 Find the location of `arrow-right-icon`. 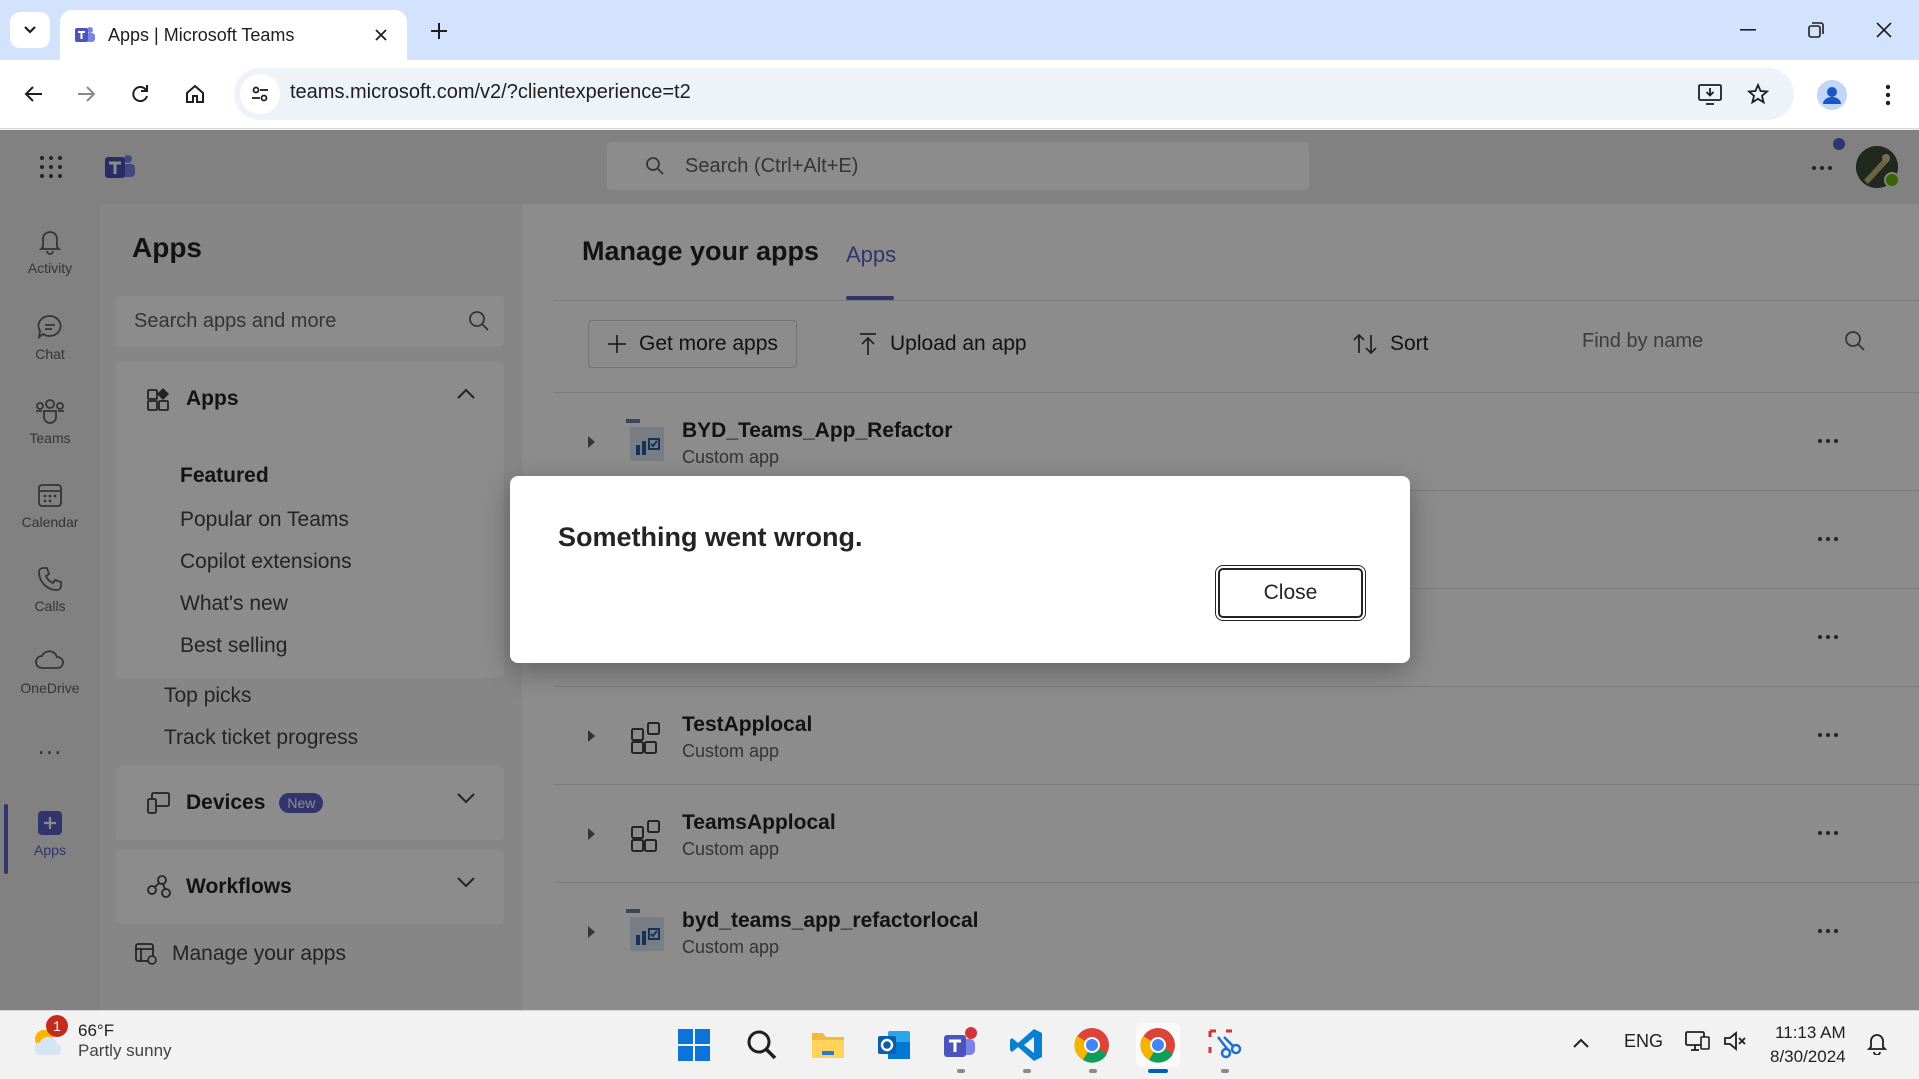

arrow-right-icon is located at coordinates (87, 94).